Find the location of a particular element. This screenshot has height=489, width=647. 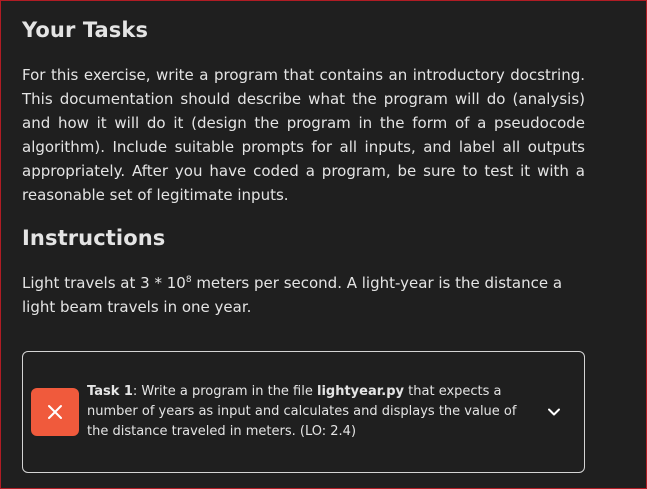

task-file-name: lightyear.py is located at coordinates (361, 391).